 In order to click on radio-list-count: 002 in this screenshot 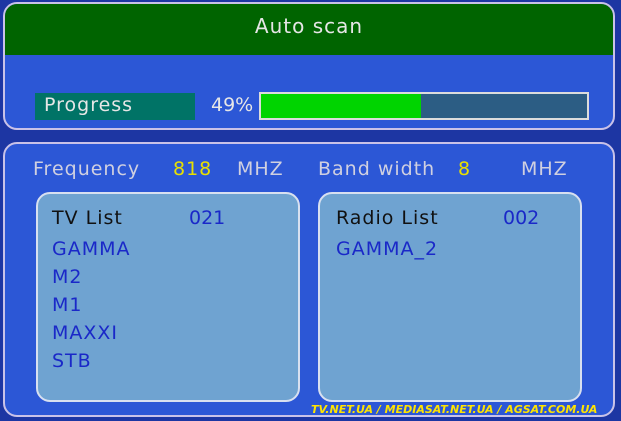, I will do `click(521, 218)`.